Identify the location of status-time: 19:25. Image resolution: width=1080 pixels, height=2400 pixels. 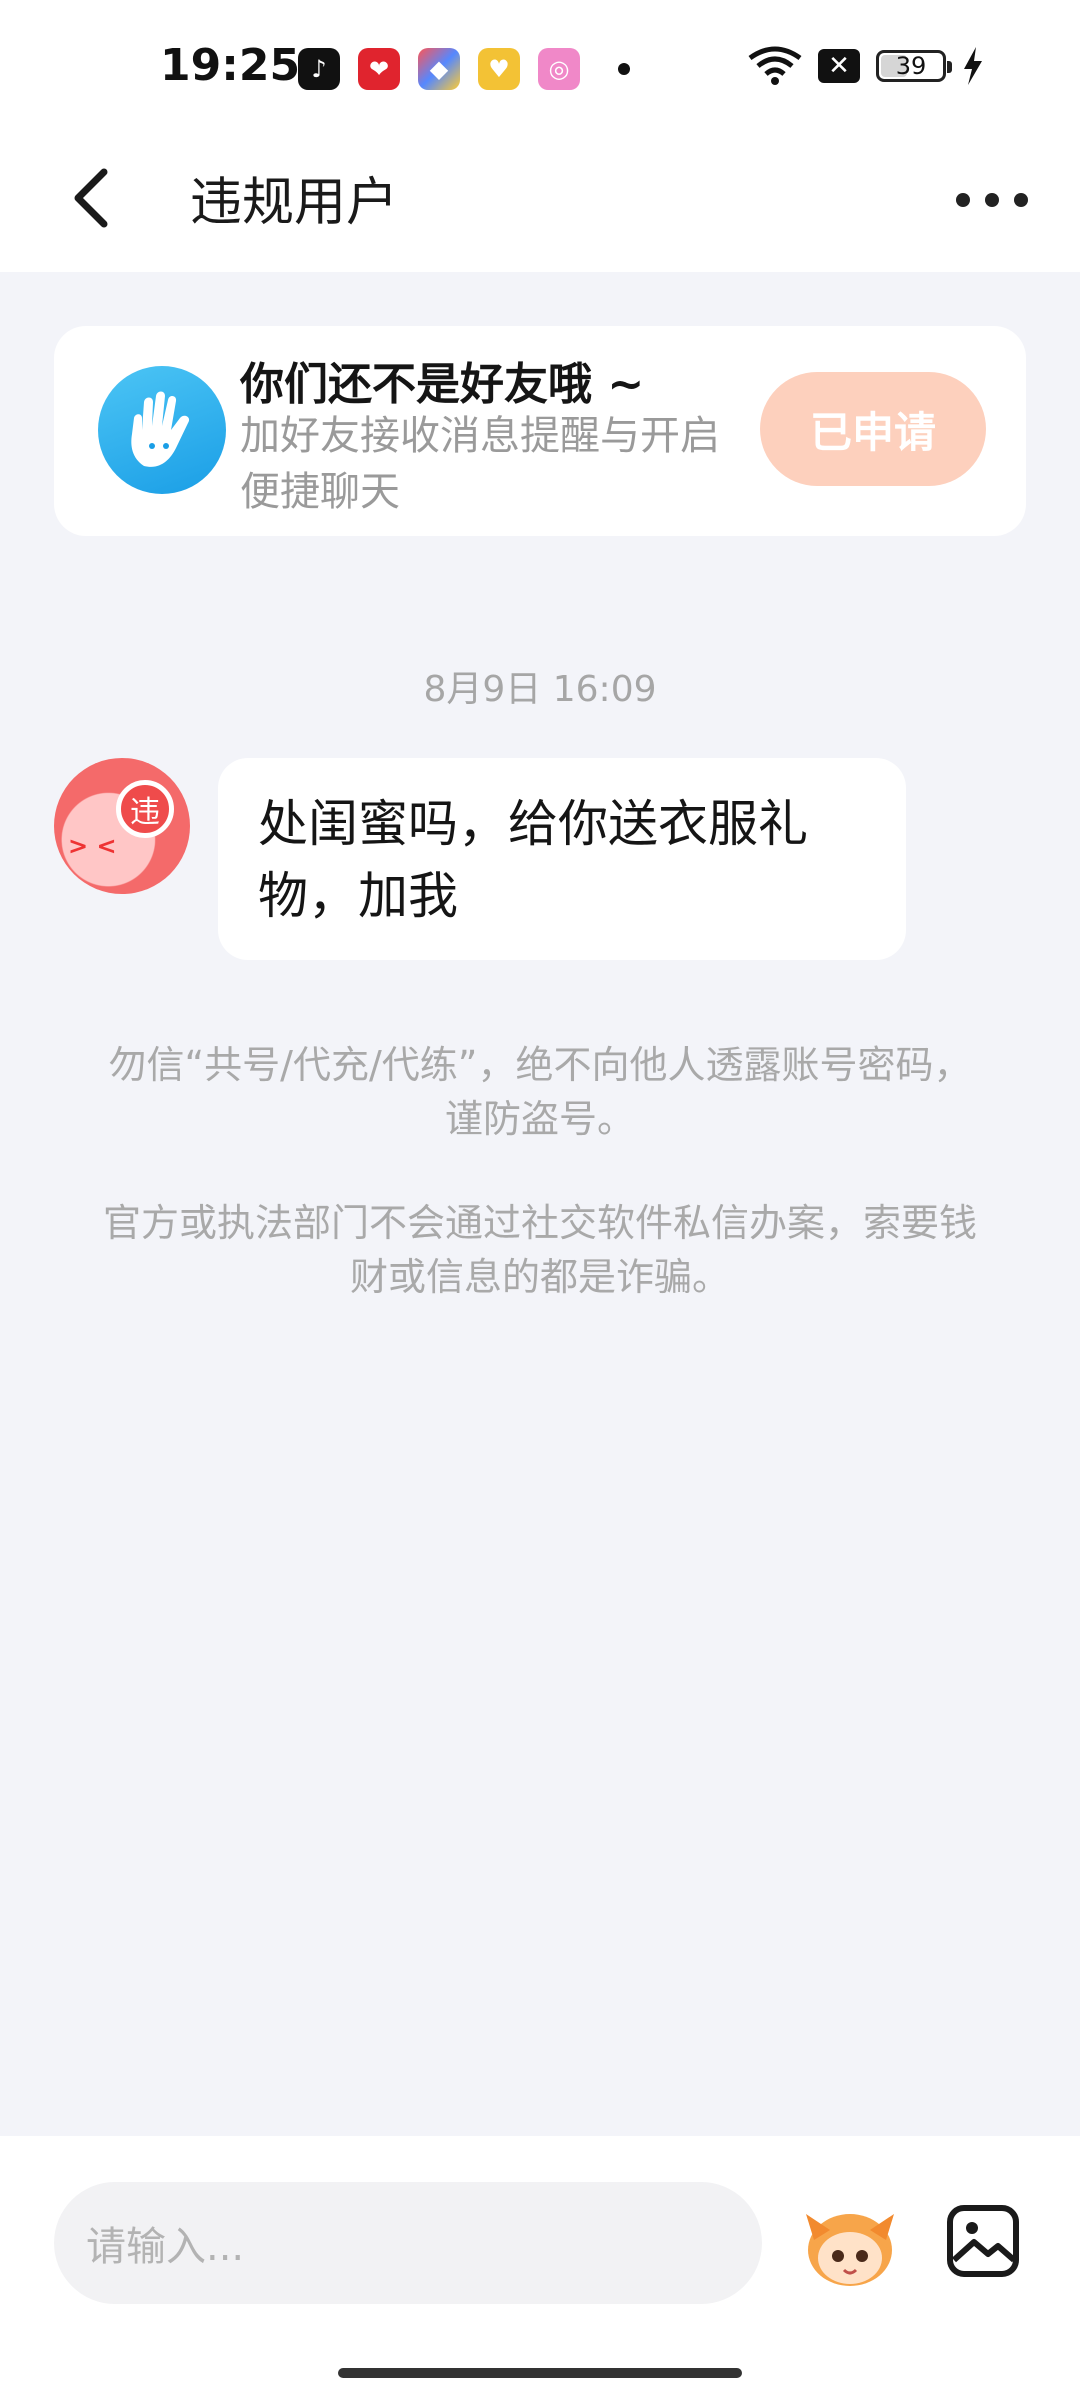
(230, 65).